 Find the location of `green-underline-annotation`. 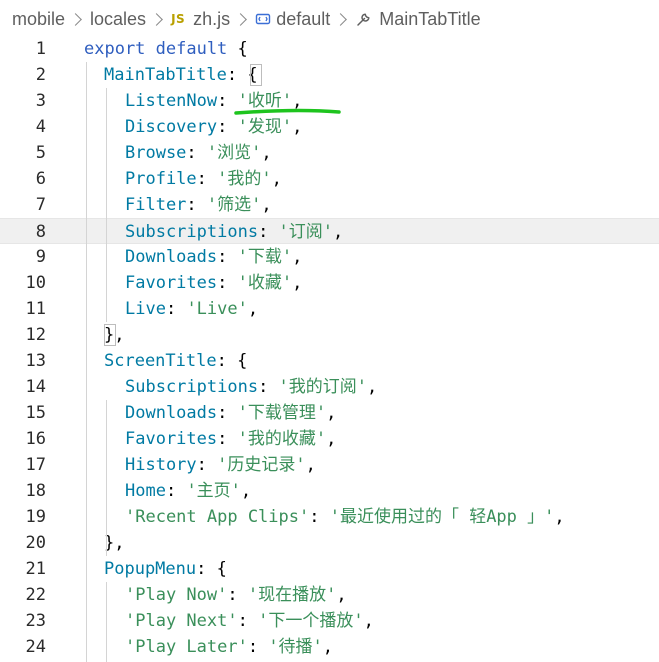

green-underline-annotation is located at coordinates (287, 111).